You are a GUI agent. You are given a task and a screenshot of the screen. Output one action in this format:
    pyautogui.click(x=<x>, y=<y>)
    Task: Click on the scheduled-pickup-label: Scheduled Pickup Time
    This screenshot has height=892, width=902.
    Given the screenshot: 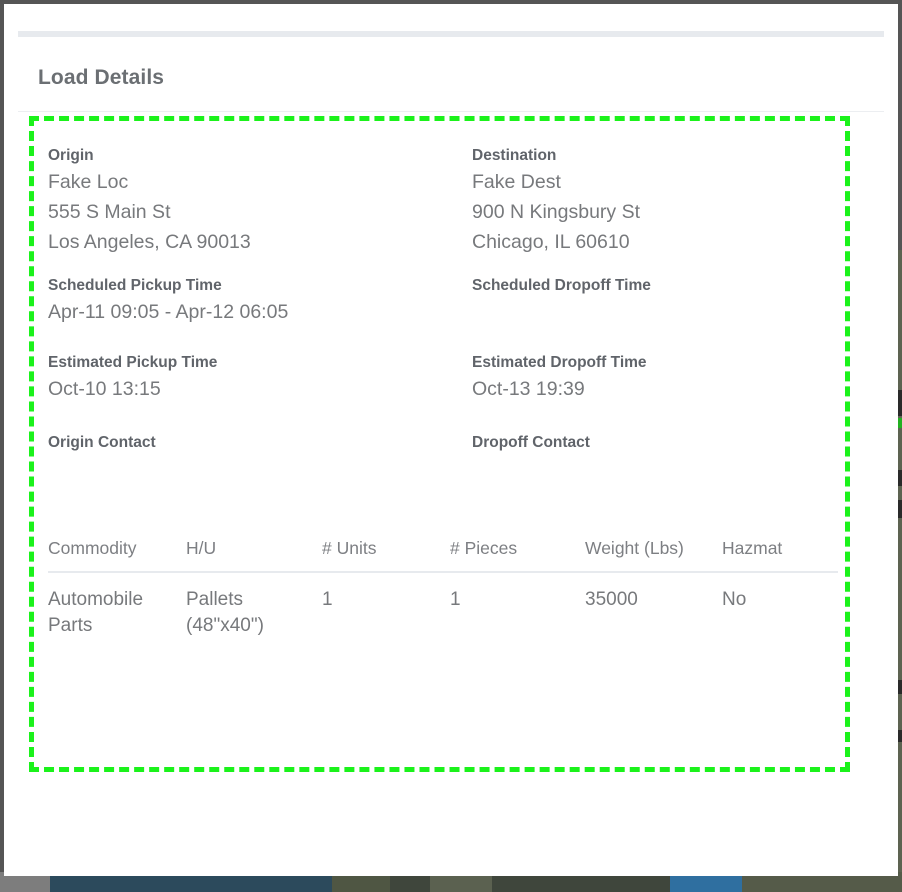 What is the action you would take?
    pyautogui.click(x=135, y=285)
    